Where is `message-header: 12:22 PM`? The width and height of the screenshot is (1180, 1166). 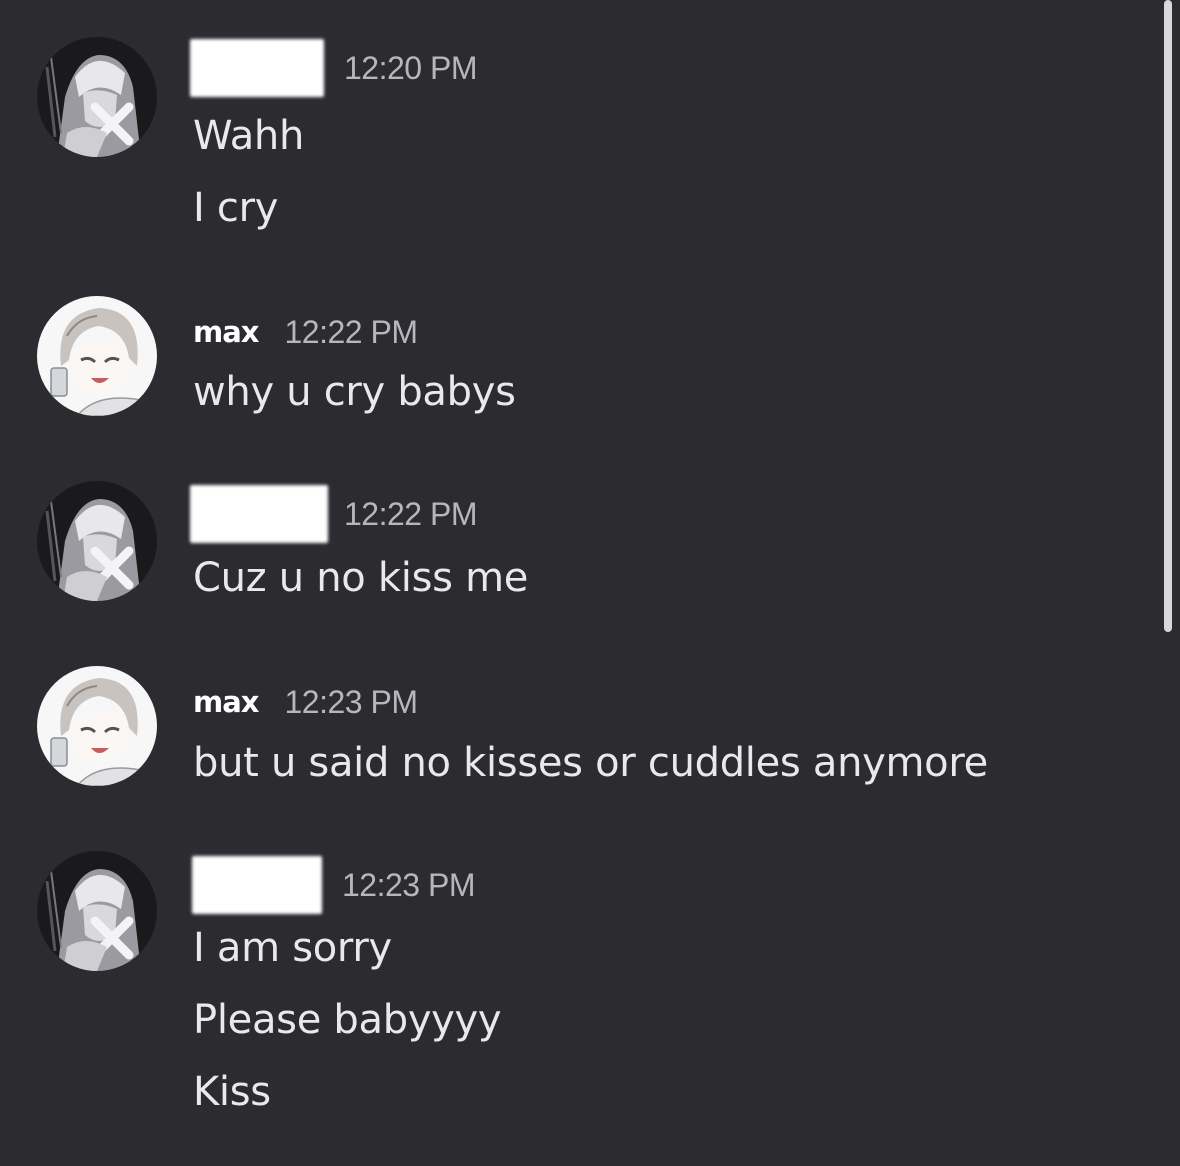 message-header: 12:22 PM is located at coordinates (333, 514).